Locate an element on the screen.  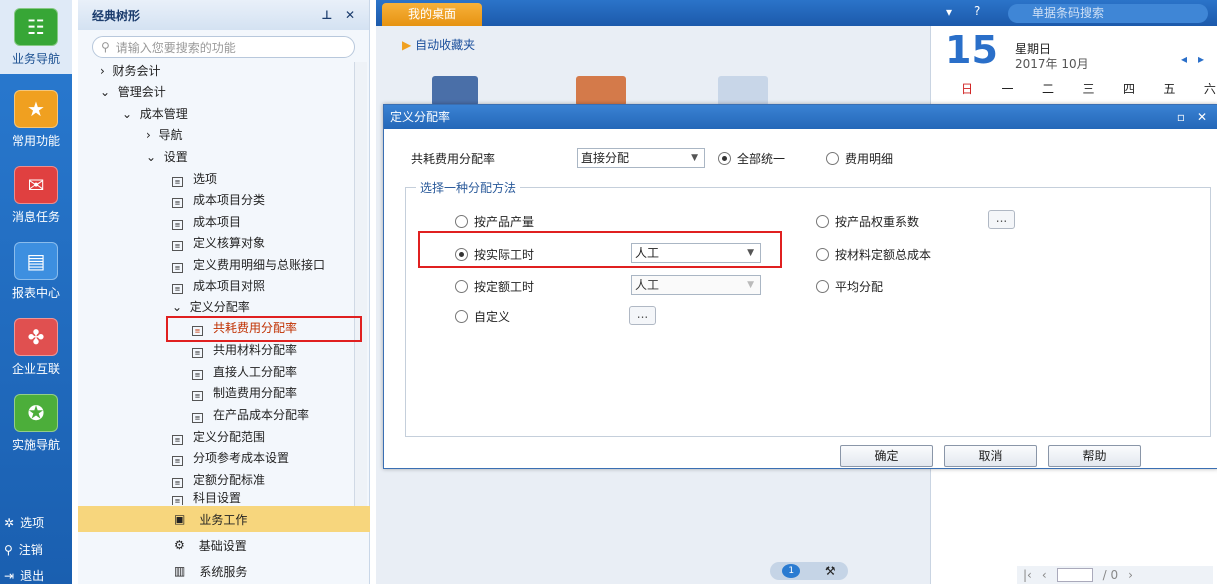
tree-item-finance: › 财务会计 is located at coordinates (130, 71).